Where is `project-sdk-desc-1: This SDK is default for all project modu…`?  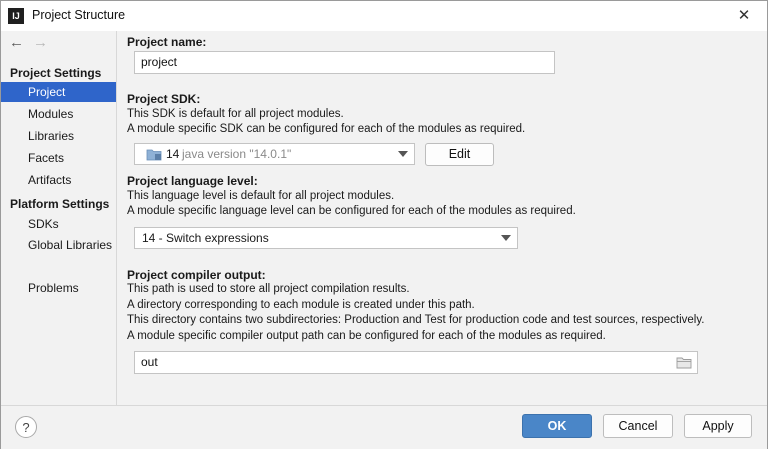 project-sdk-desc-1: This SDK is default for all project modu… is located at coordinates (235, 114).